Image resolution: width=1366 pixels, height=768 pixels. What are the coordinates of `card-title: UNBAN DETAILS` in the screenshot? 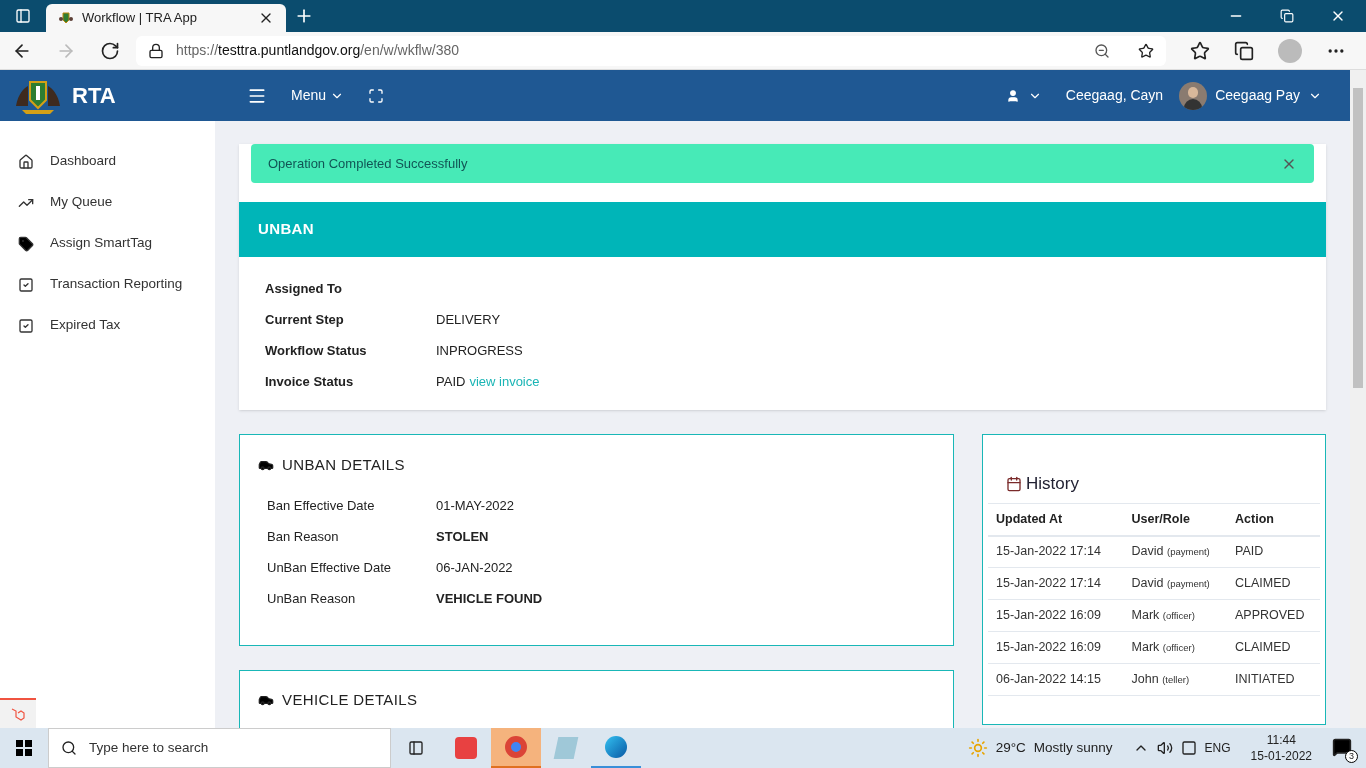 It's located at (343, 465).